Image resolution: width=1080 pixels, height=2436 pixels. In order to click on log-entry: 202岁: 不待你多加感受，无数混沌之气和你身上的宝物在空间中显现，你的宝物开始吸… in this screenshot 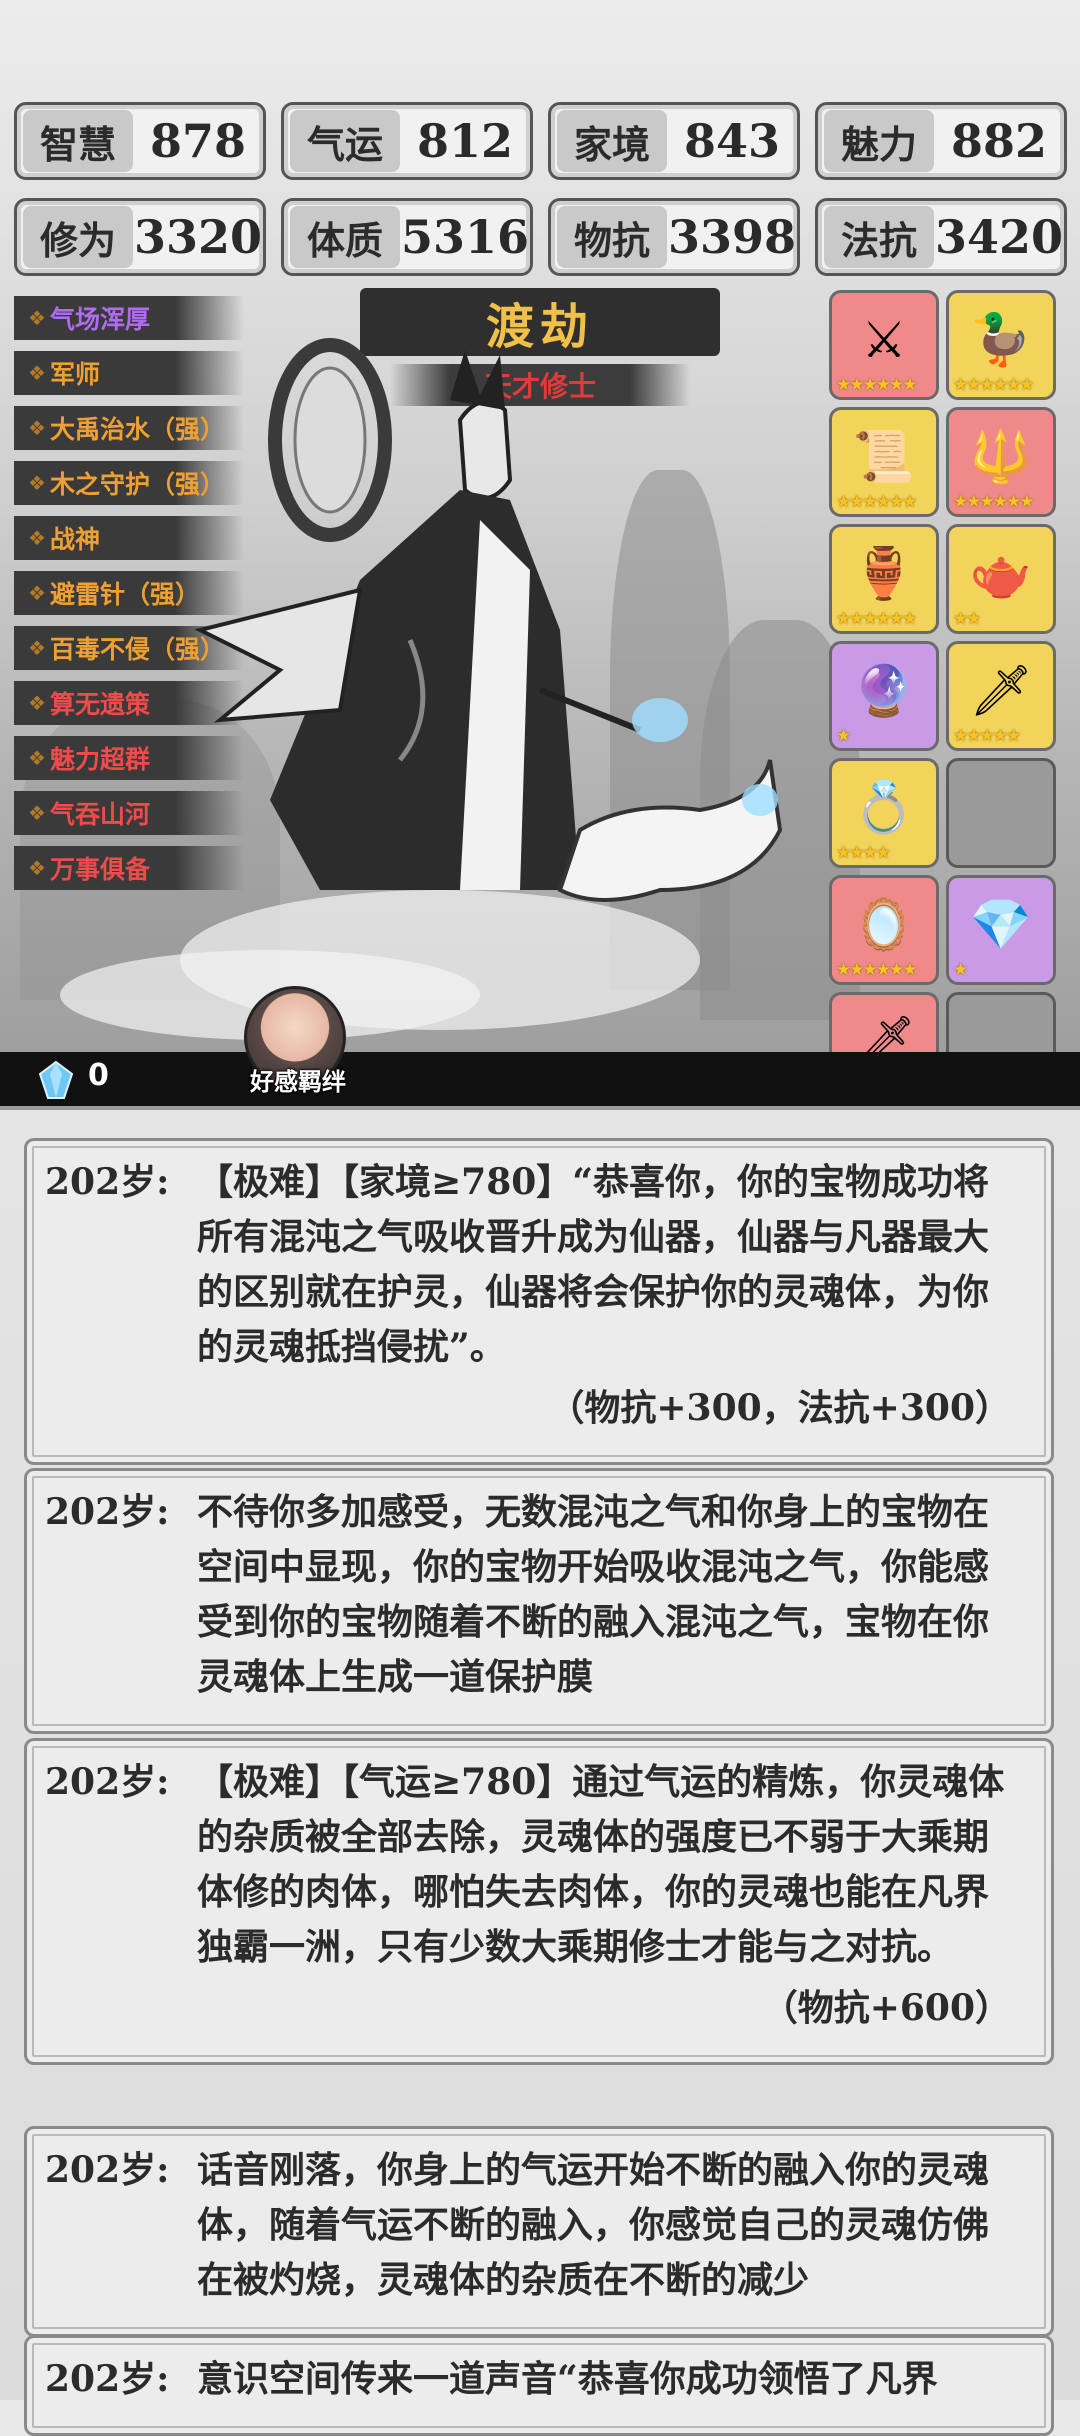, I will do `click(539, 1601)`.